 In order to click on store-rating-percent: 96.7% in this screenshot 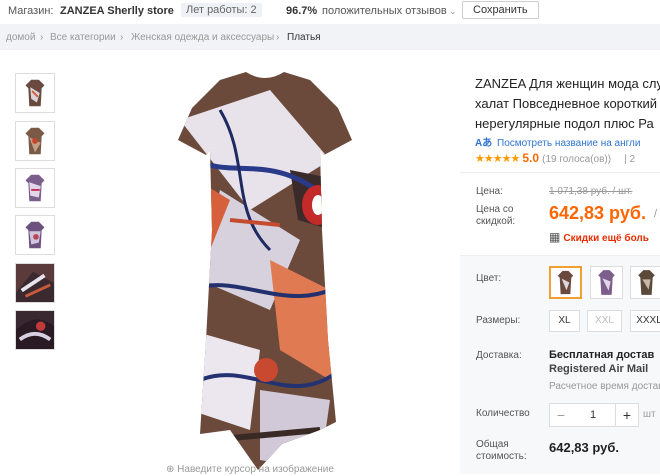, I will do `click(302, 11)`.